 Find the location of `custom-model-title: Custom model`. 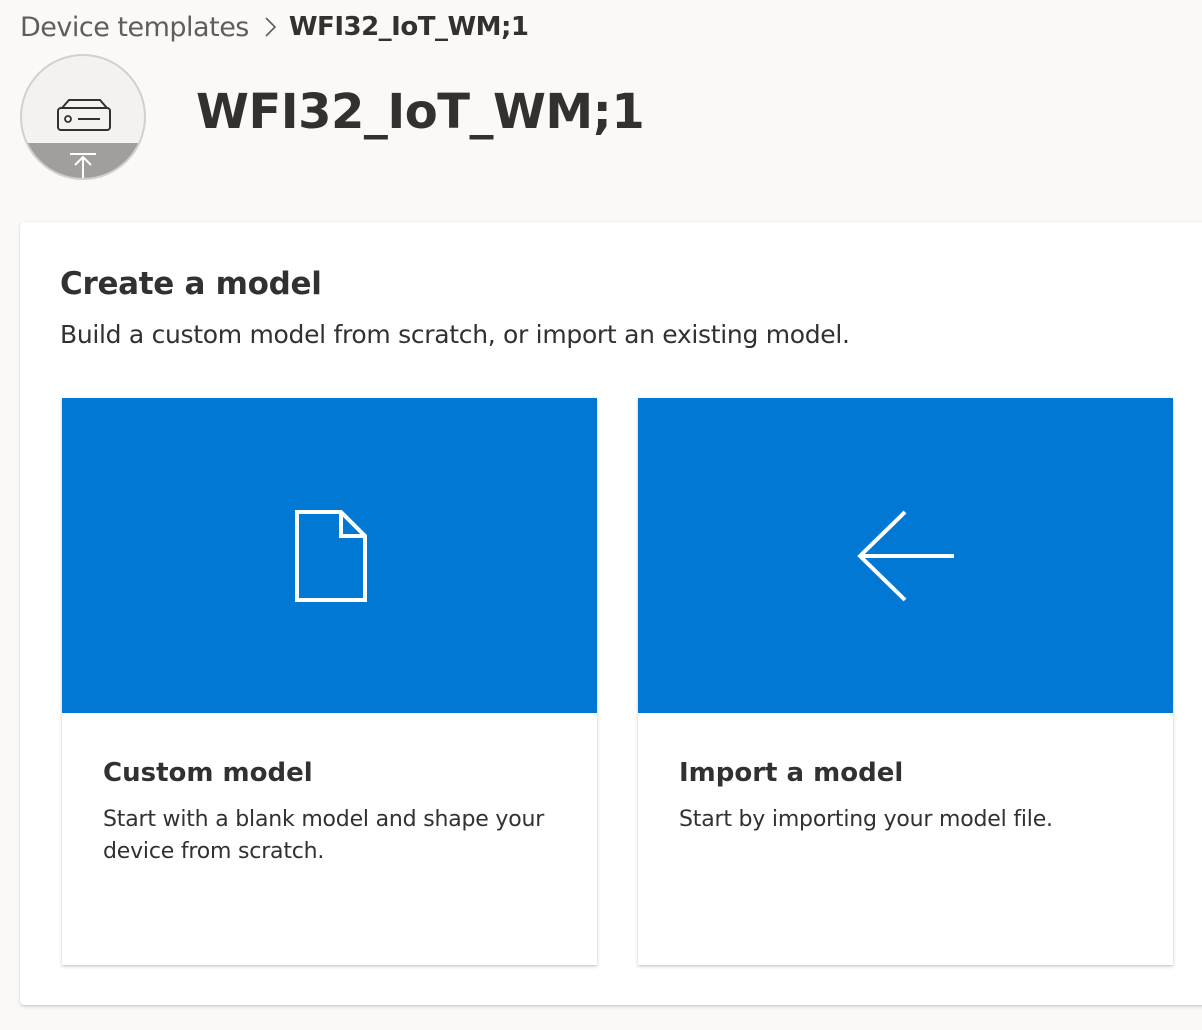

custom-model-title: Custom model is located at coordinates (208, 773).